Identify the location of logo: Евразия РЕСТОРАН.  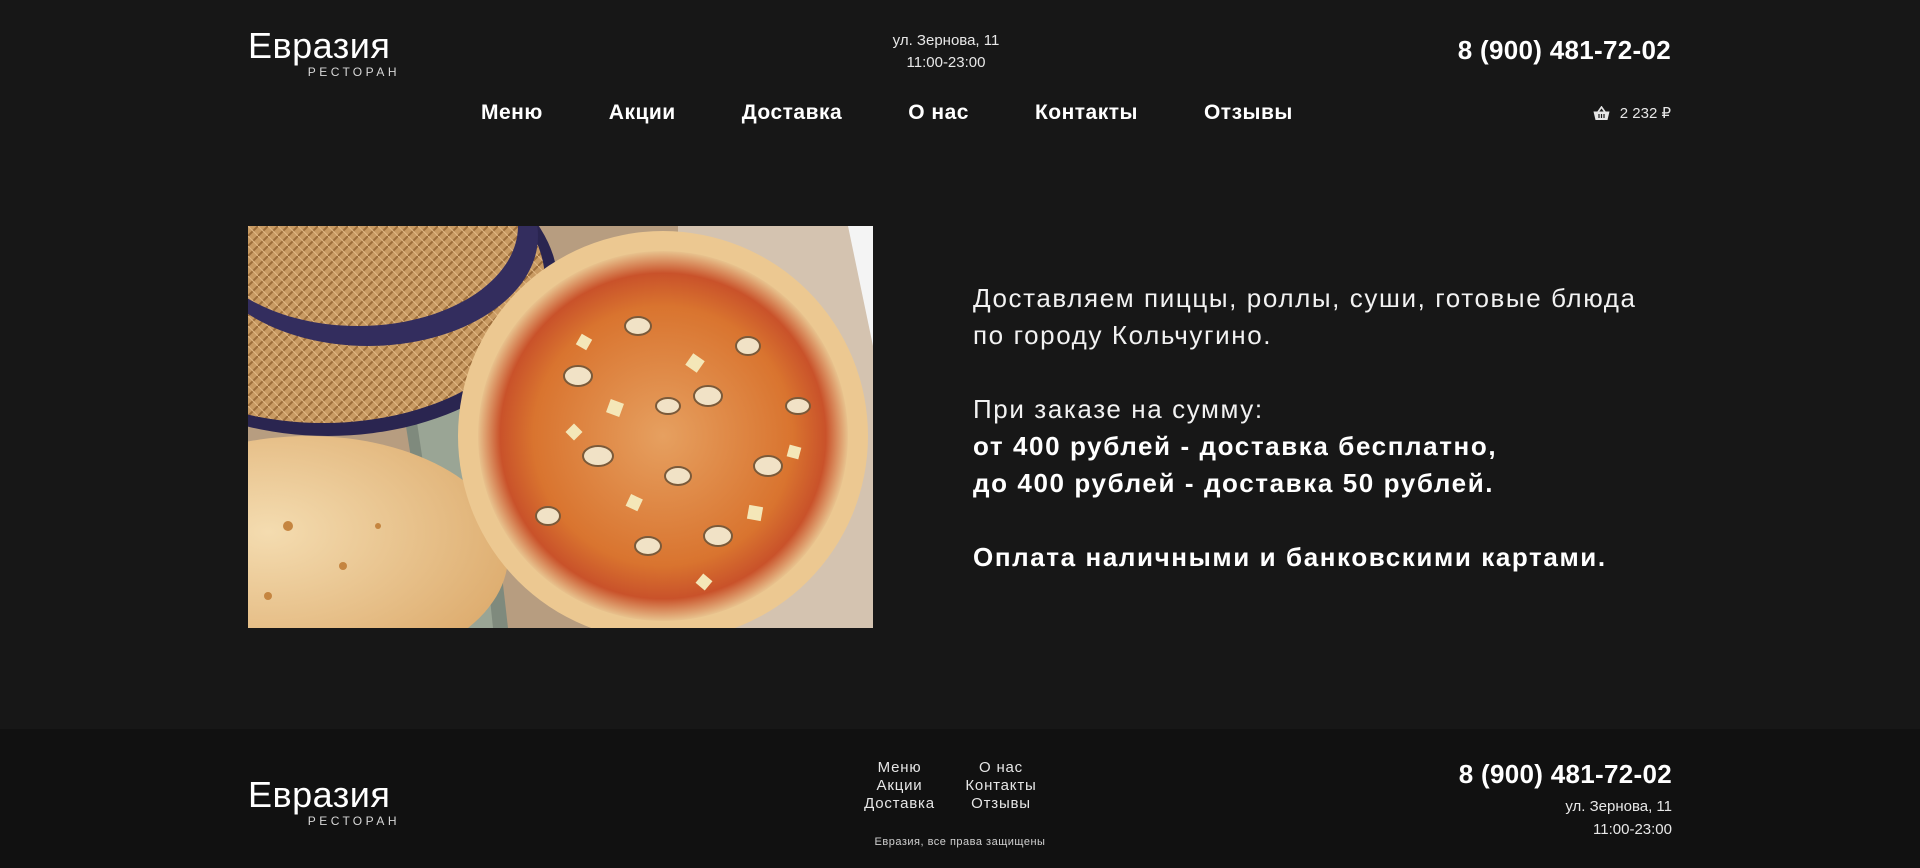
(324, 52).